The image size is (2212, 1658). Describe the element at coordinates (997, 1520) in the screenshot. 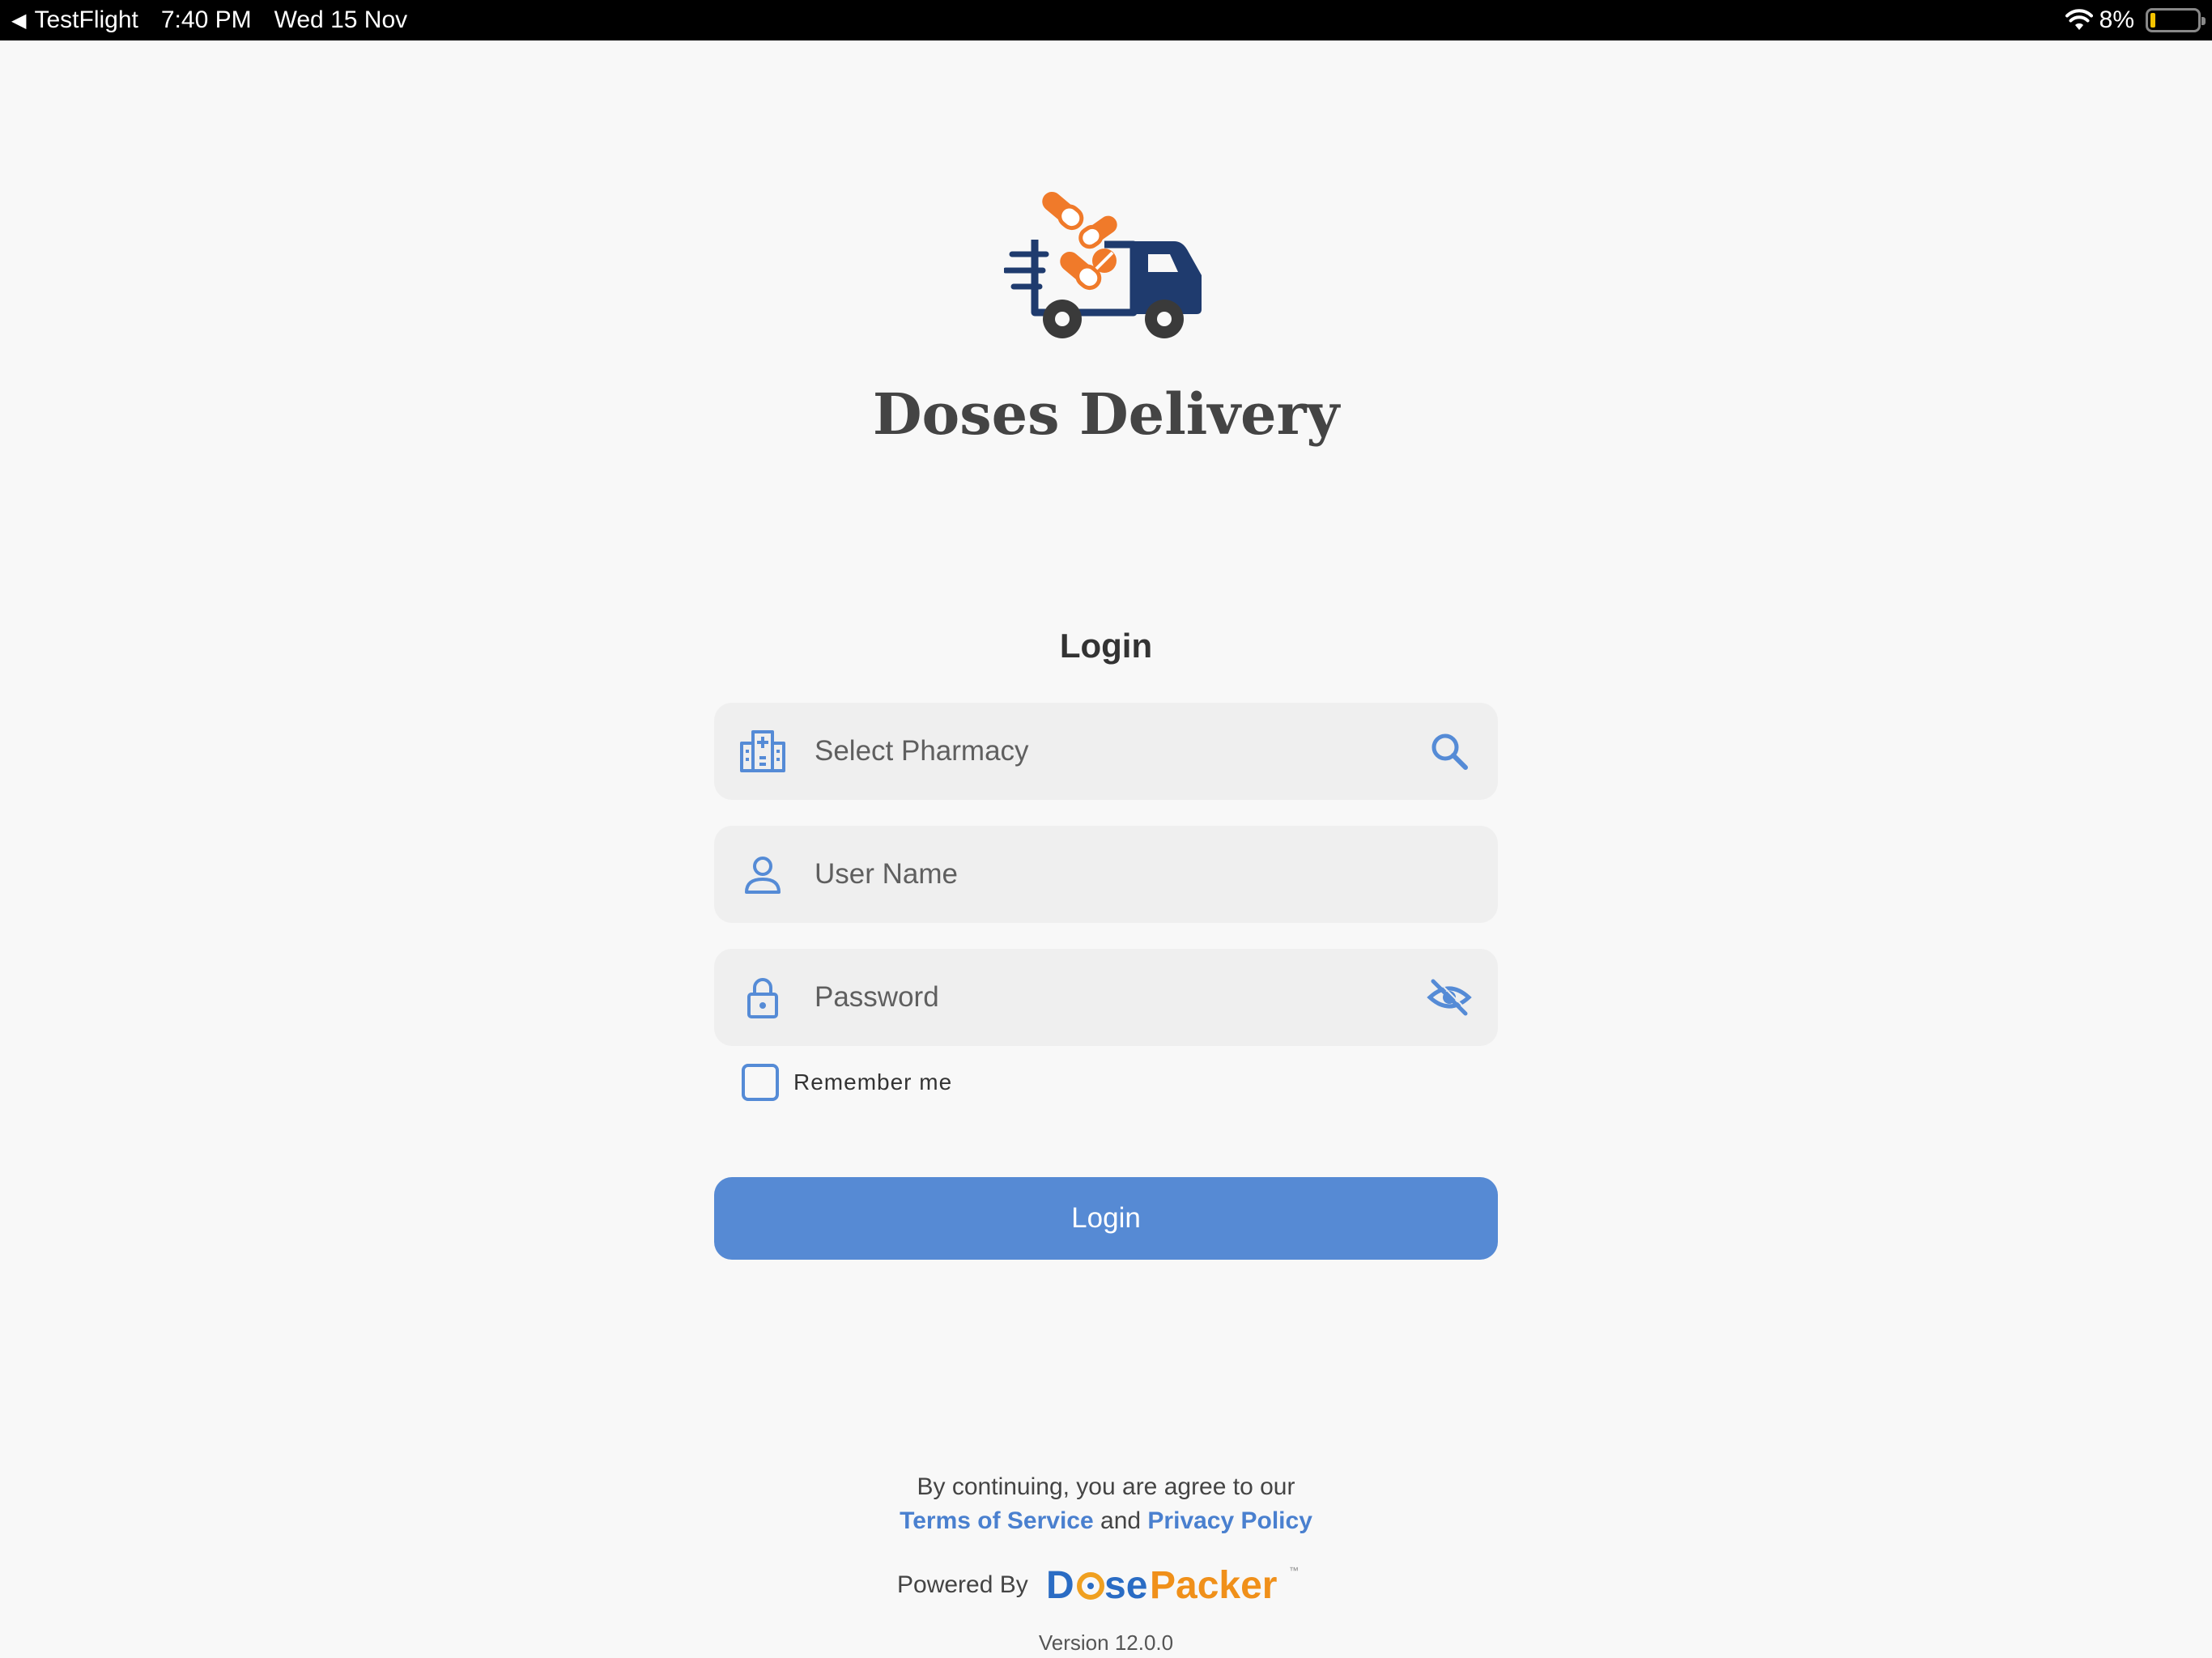

I see `terms-of-service-link: Terms of Service` at that location.